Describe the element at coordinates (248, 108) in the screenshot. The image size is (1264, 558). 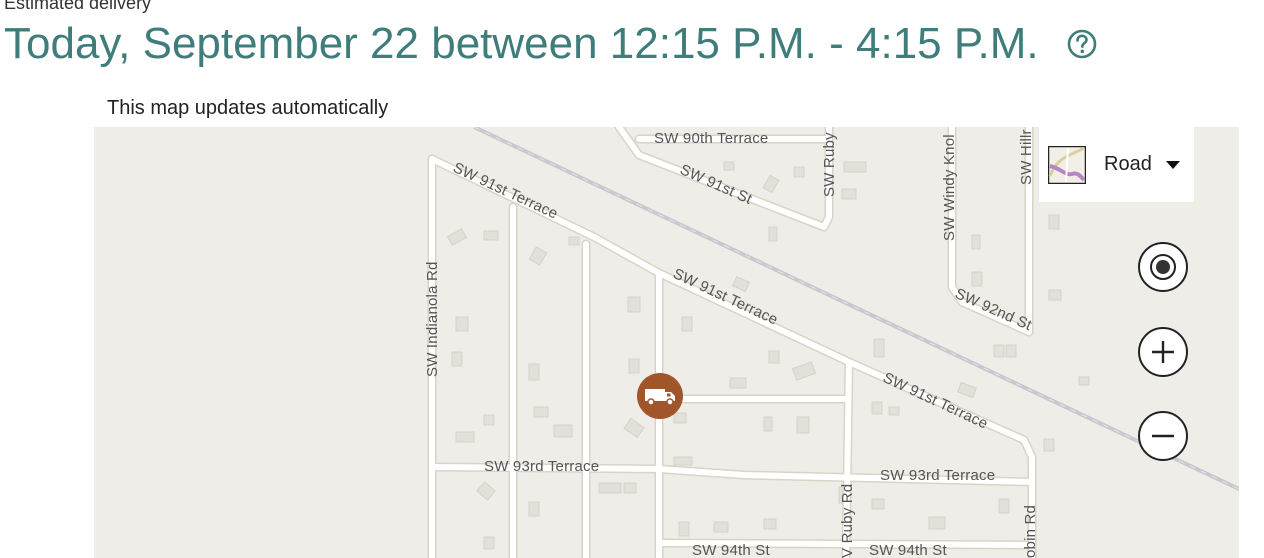
I see `map-update-note: This map updates automatically` at that location.